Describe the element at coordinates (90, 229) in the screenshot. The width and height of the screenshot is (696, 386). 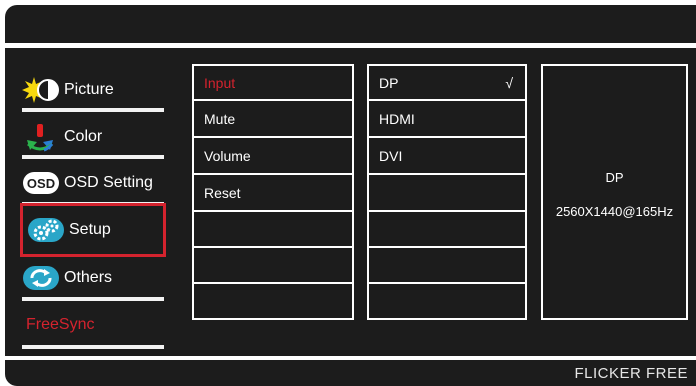
I see `menu-item-label: Setup` at that location.